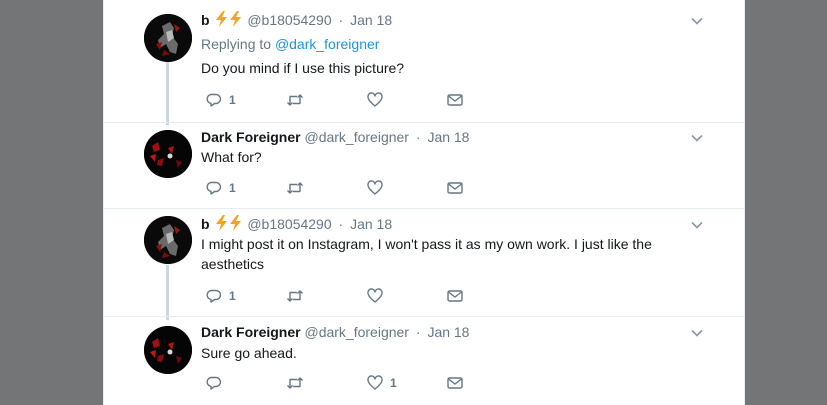 The width and height of the screenshot is (827, 405). I want to click on reply-button, so click(217, 383).